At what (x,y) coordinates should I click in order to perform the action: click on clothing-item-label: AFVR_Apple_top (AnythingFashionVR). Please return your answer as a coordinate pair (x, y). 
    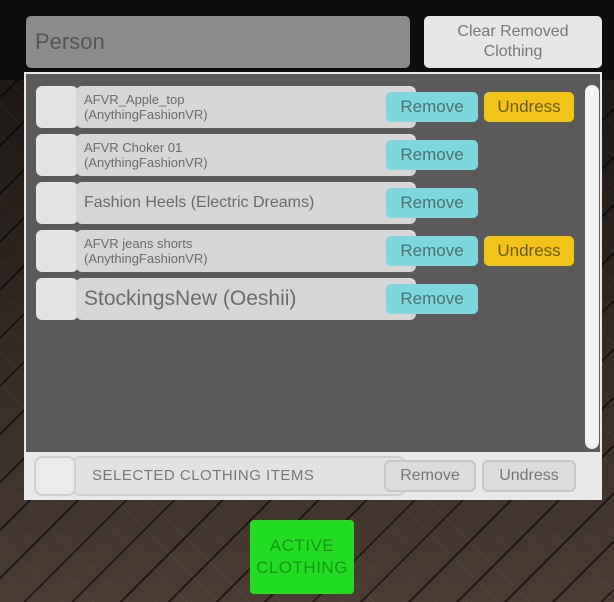
    Looking at the image, I should click on (146, 107).